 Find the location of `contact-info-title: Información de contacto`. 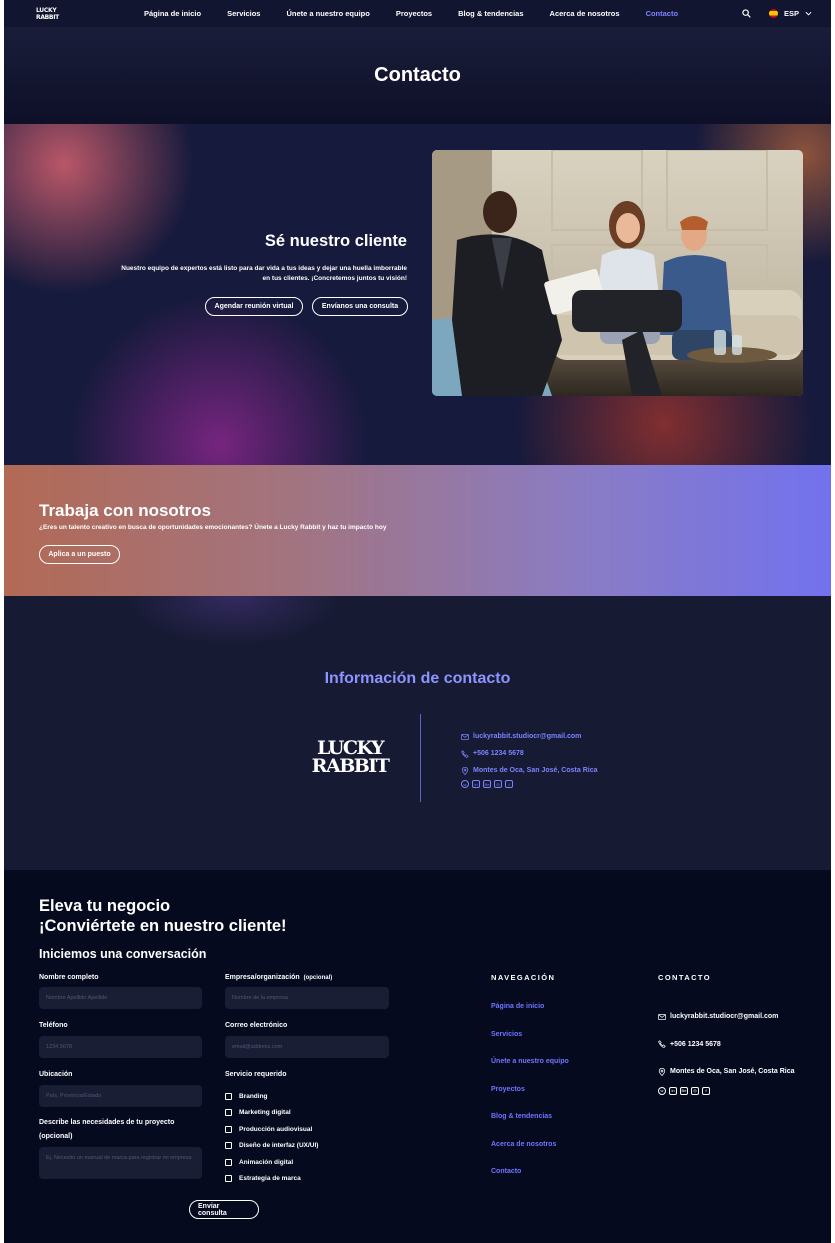

contact-info-title: Información de contacto is located at coordinates (417, 678).